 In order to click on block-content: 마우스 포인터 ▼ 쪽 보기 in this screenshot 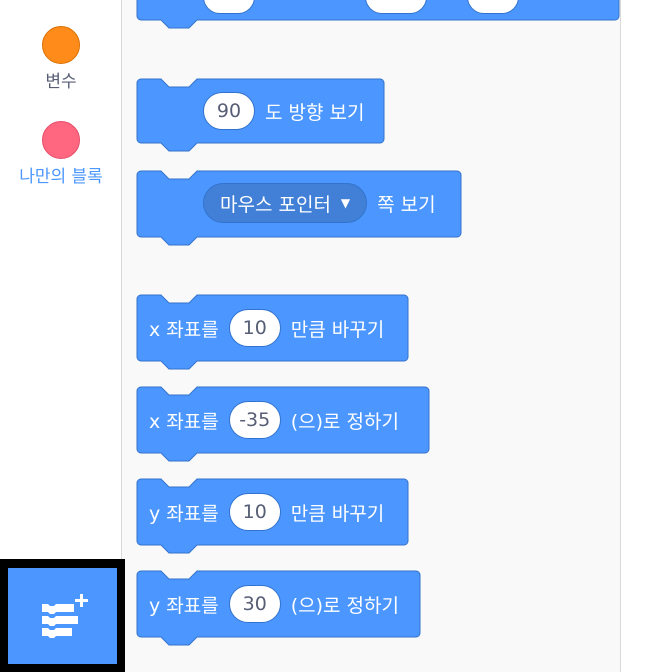, I will do `click(319, 203)`.